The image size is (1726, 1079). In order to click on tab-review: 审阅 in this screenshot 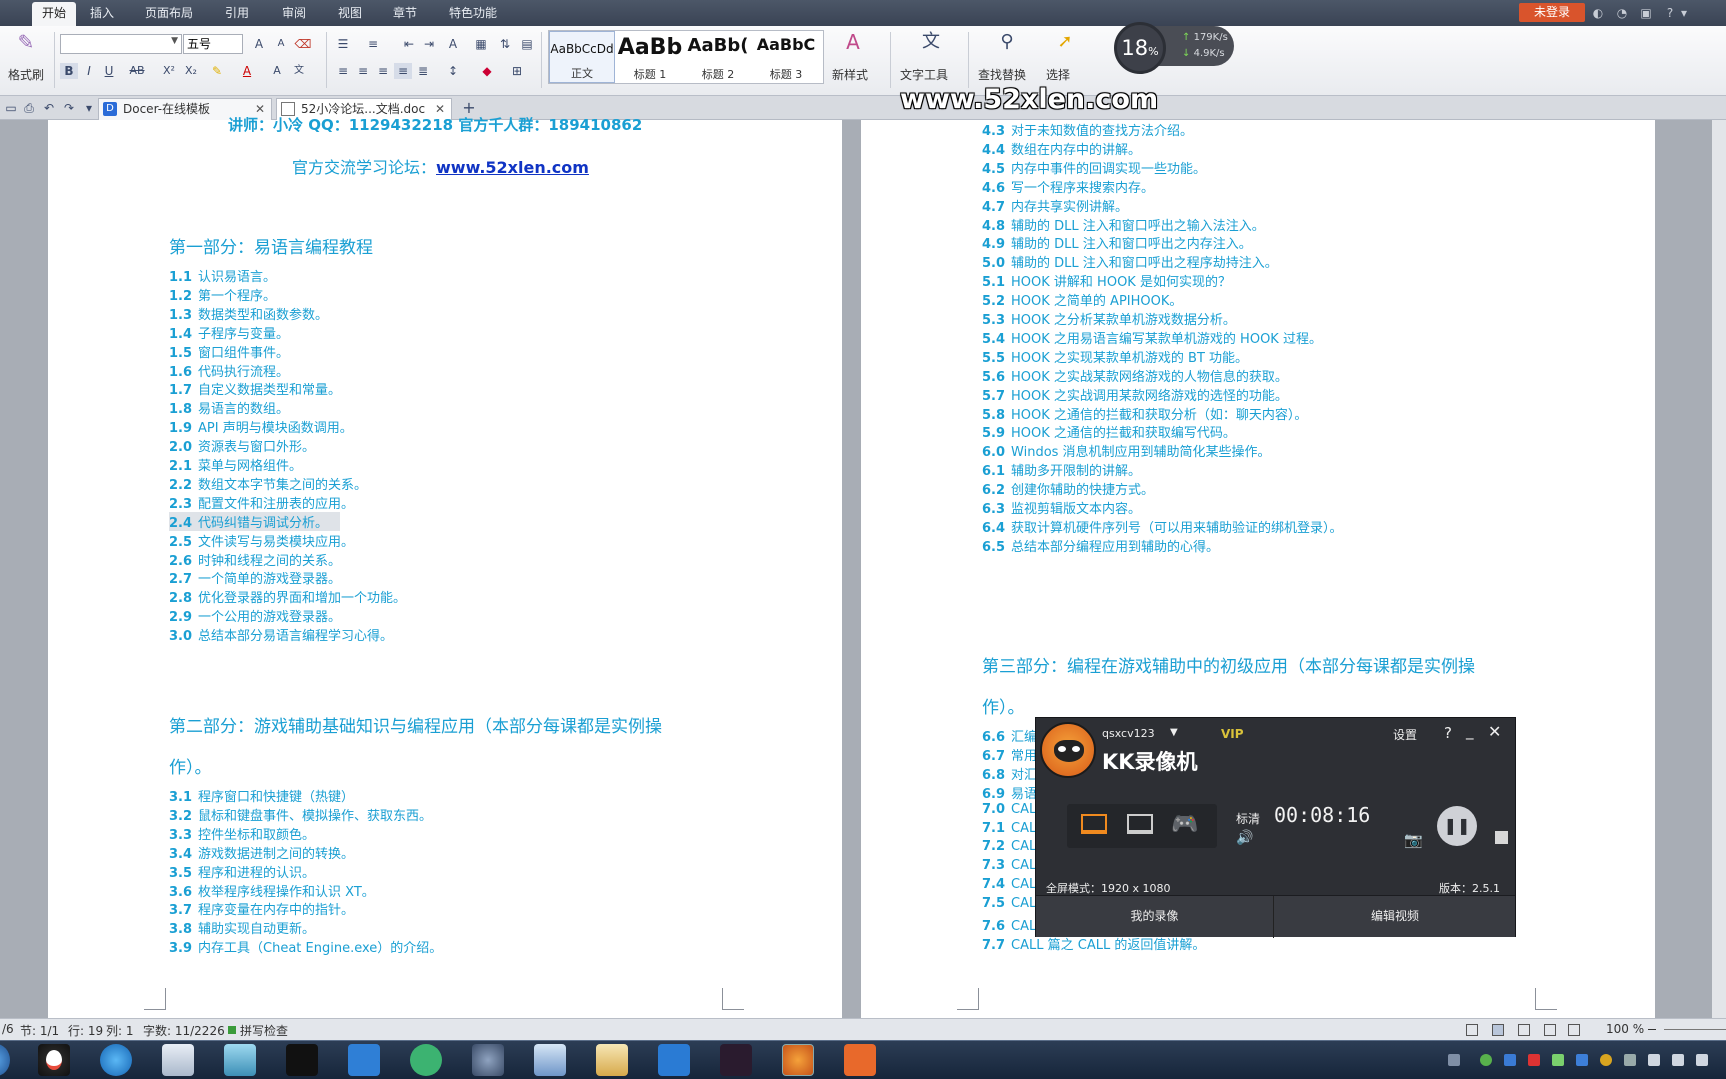, I will do `click(294, 13)`.